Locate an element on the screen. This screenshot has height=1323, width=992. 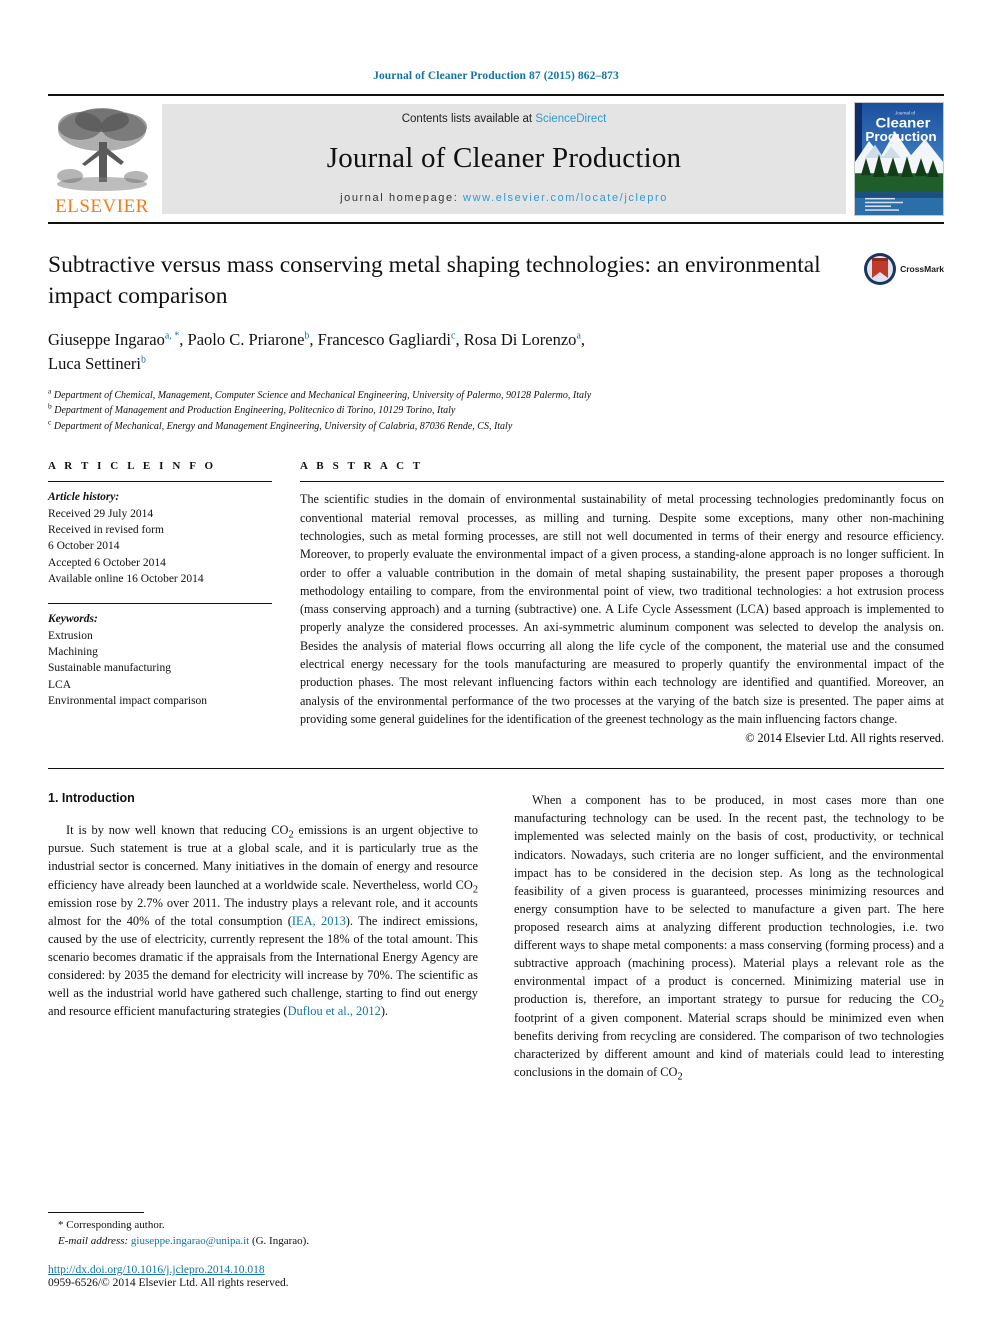
affiliation-marker-a: a is located at coordinates (50, 391).